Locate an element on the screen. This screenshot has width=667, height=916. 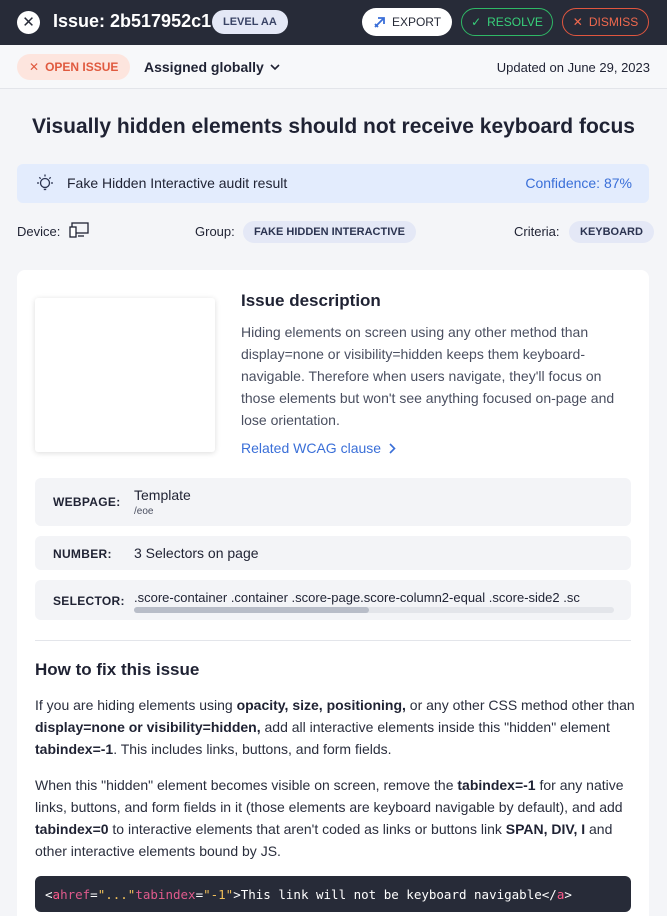
wcag-clause-link: Related WCAG clause is located at coordinates (318, 448).